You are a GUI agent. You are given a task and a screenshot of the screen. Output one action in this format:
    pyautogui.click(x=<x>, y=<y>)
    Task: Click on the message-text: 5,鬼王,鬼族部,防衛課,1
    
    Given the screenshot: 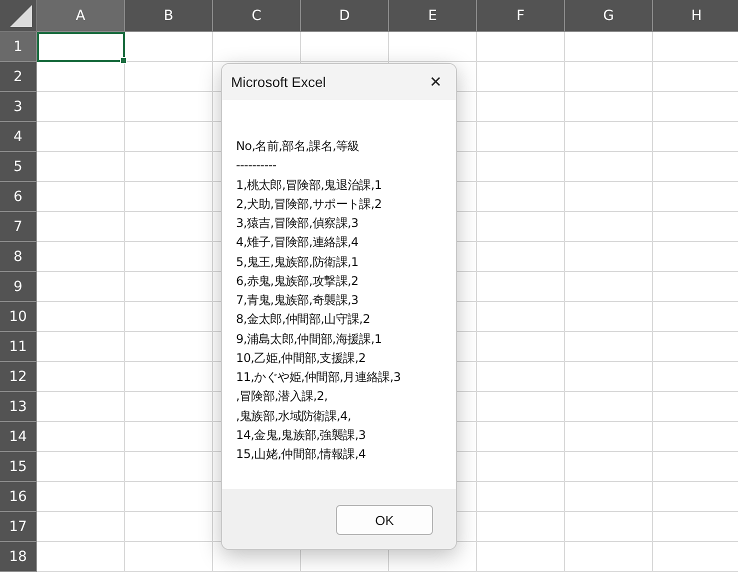 What is the action you would take?
    pyautogui.click(x=298, y=262)
    